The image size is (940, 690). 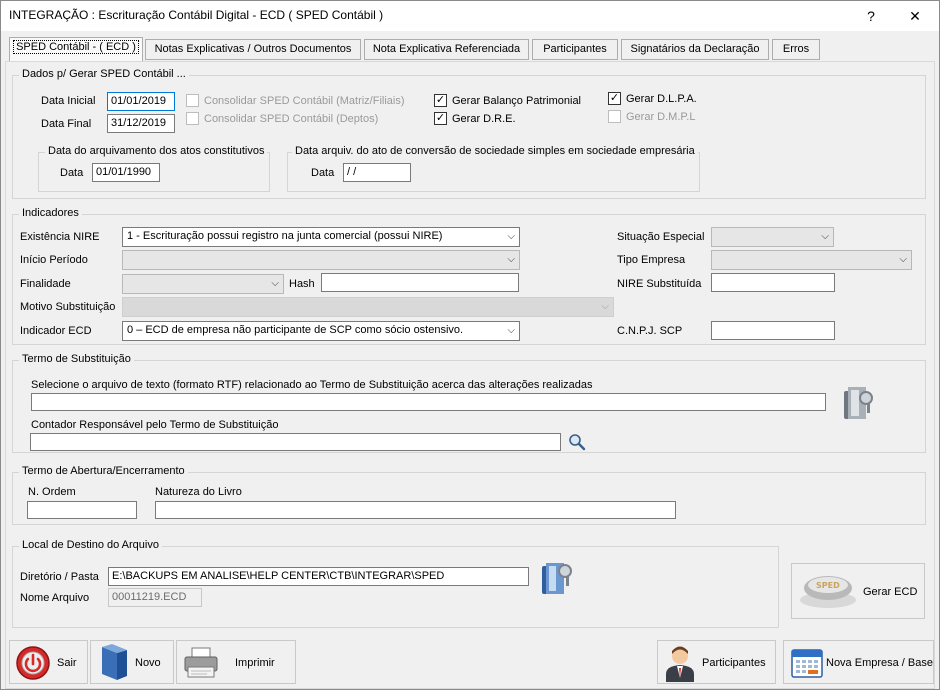 I want to click on sped-logo-text: SPED, so click(x=828, y=585).